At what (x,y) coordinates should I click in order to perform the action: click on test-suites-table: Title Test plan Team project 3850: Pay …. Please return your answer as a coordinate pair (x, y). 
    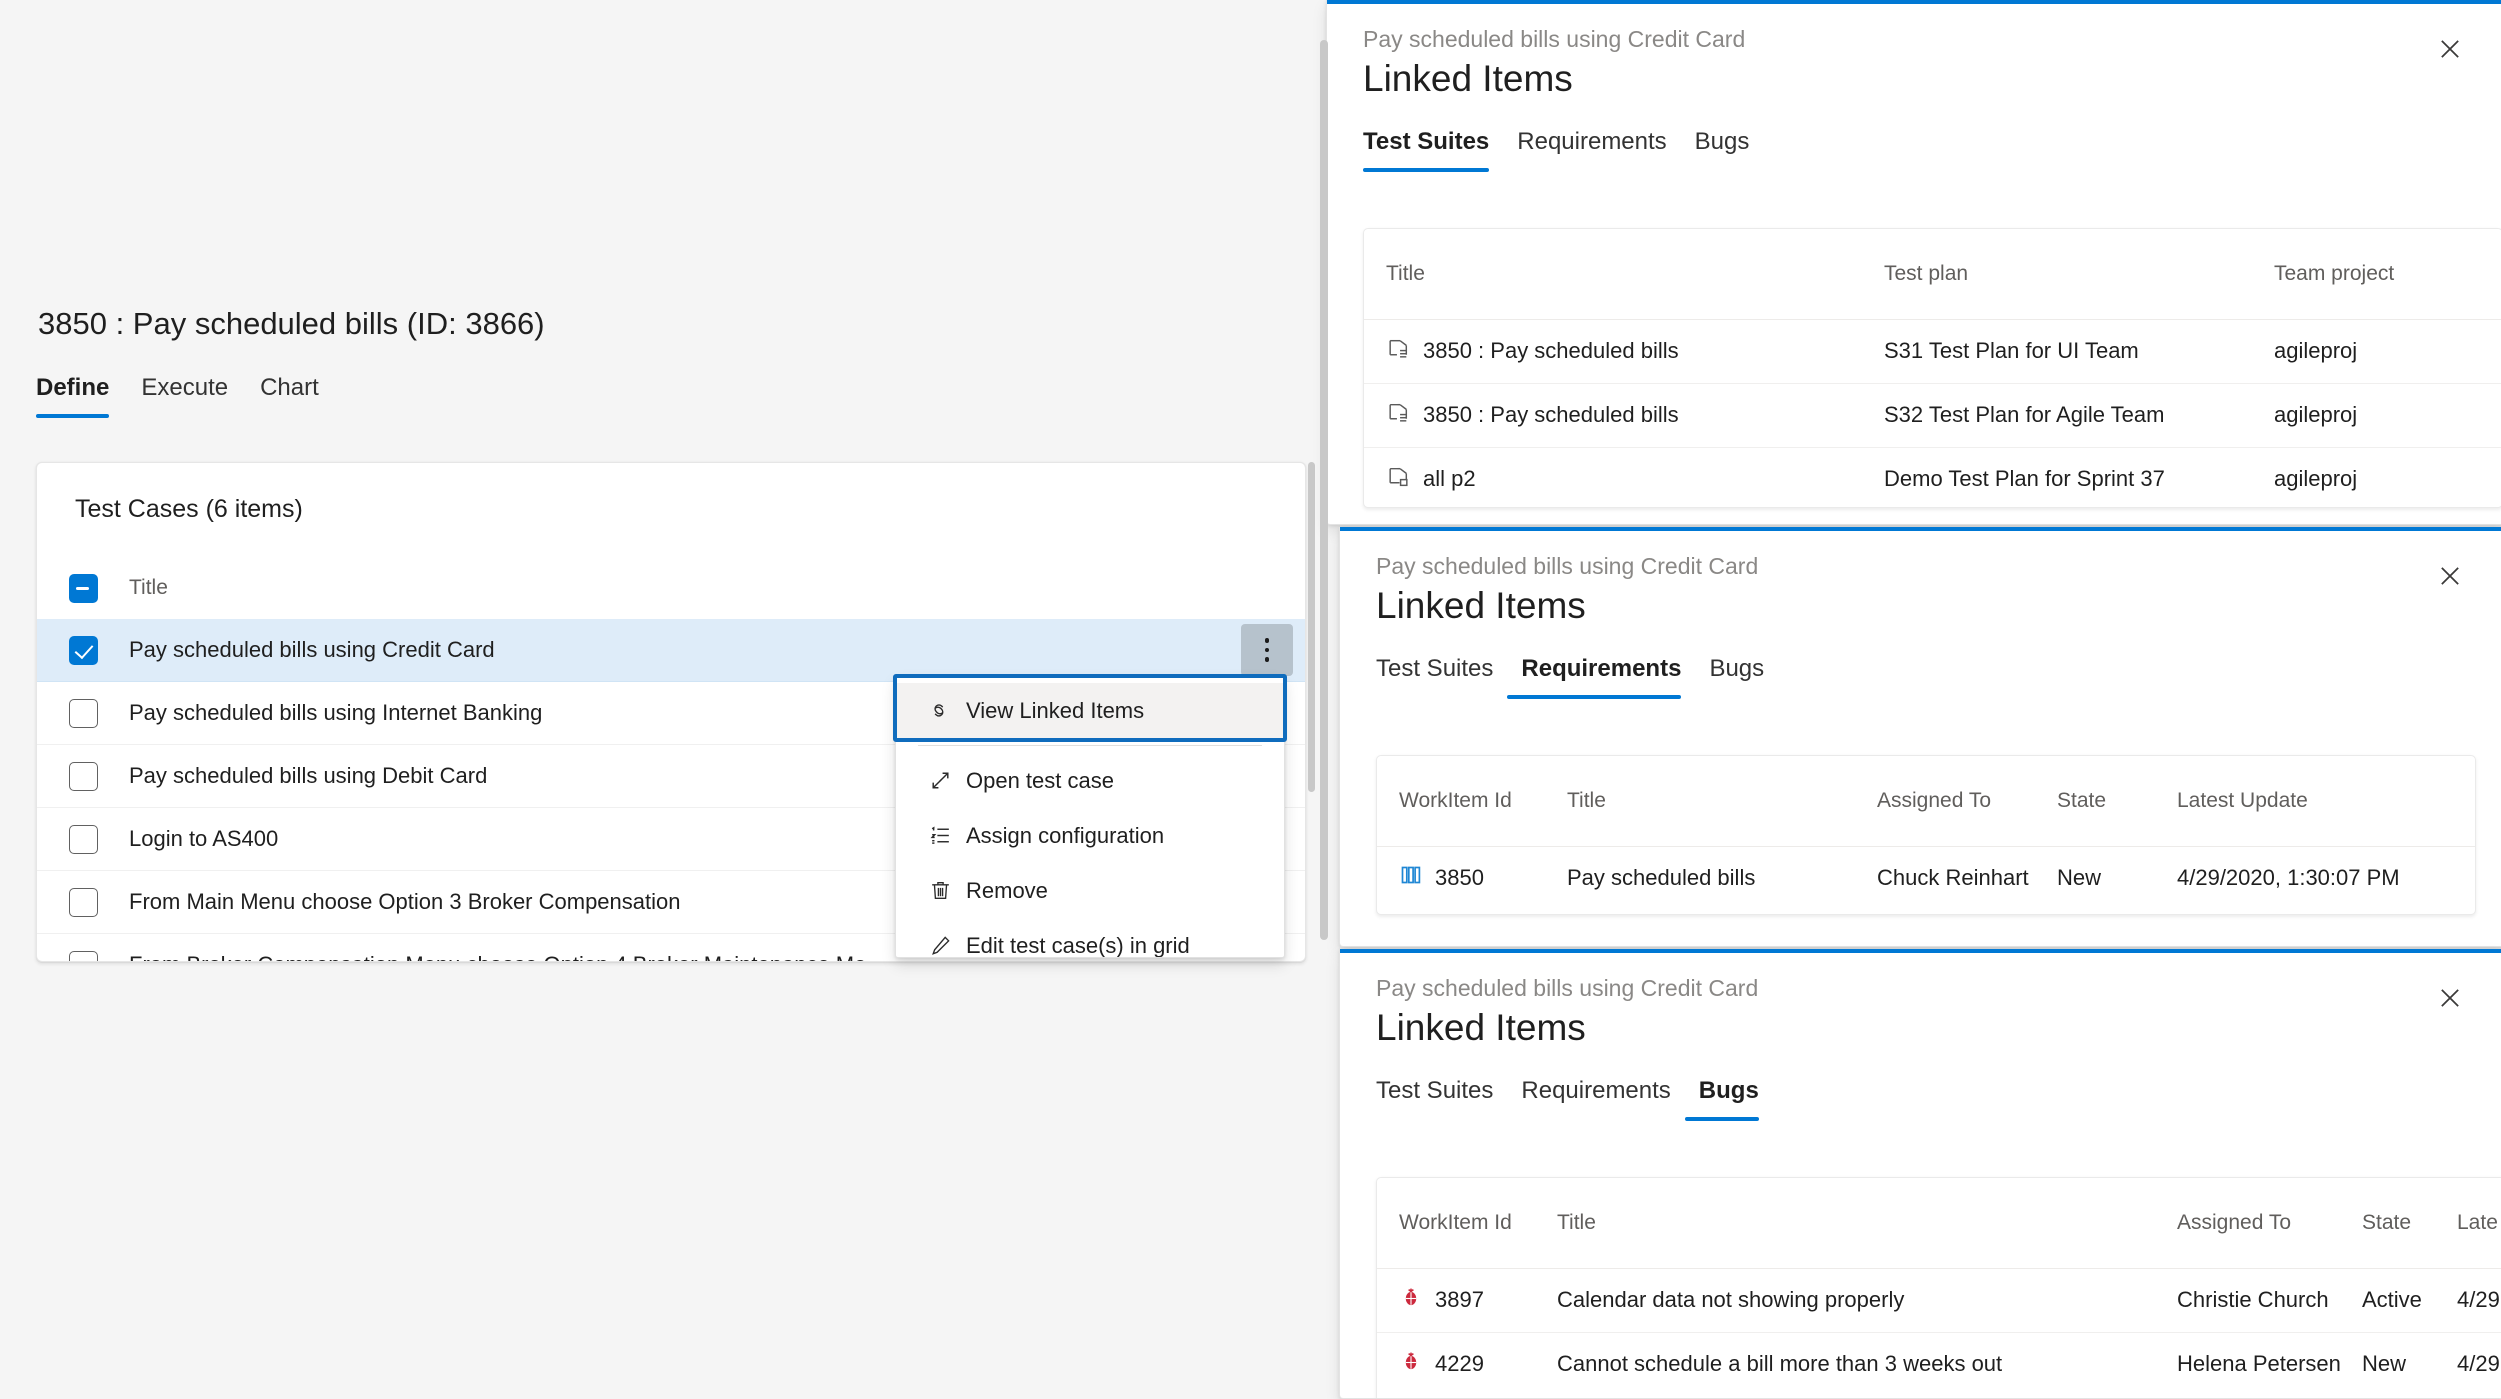
    Looking at the image, I should click on (1932, 368).